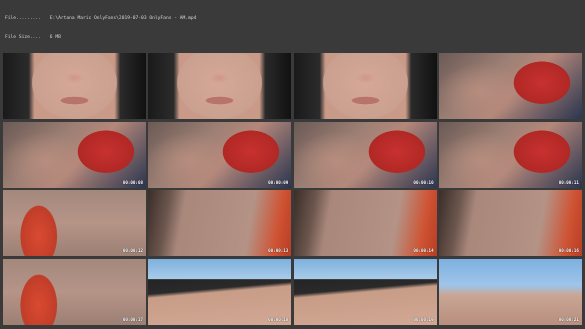 This screenshot has width=585, height=329. I want to click on video-thumbnail: 00:00:11, so click(510, 154).